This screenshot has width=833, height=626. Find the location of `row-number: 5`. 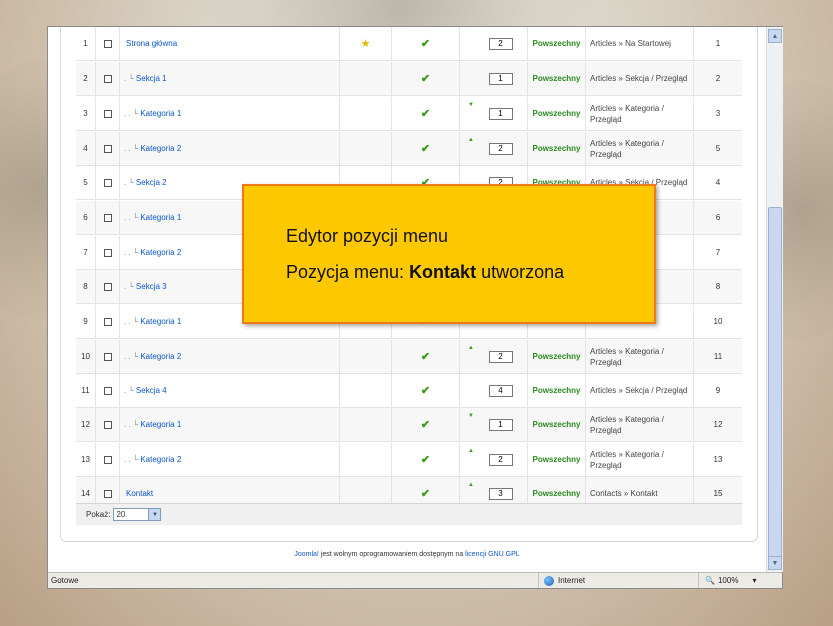

row-number: 5 is located at coordinates (86, 182).